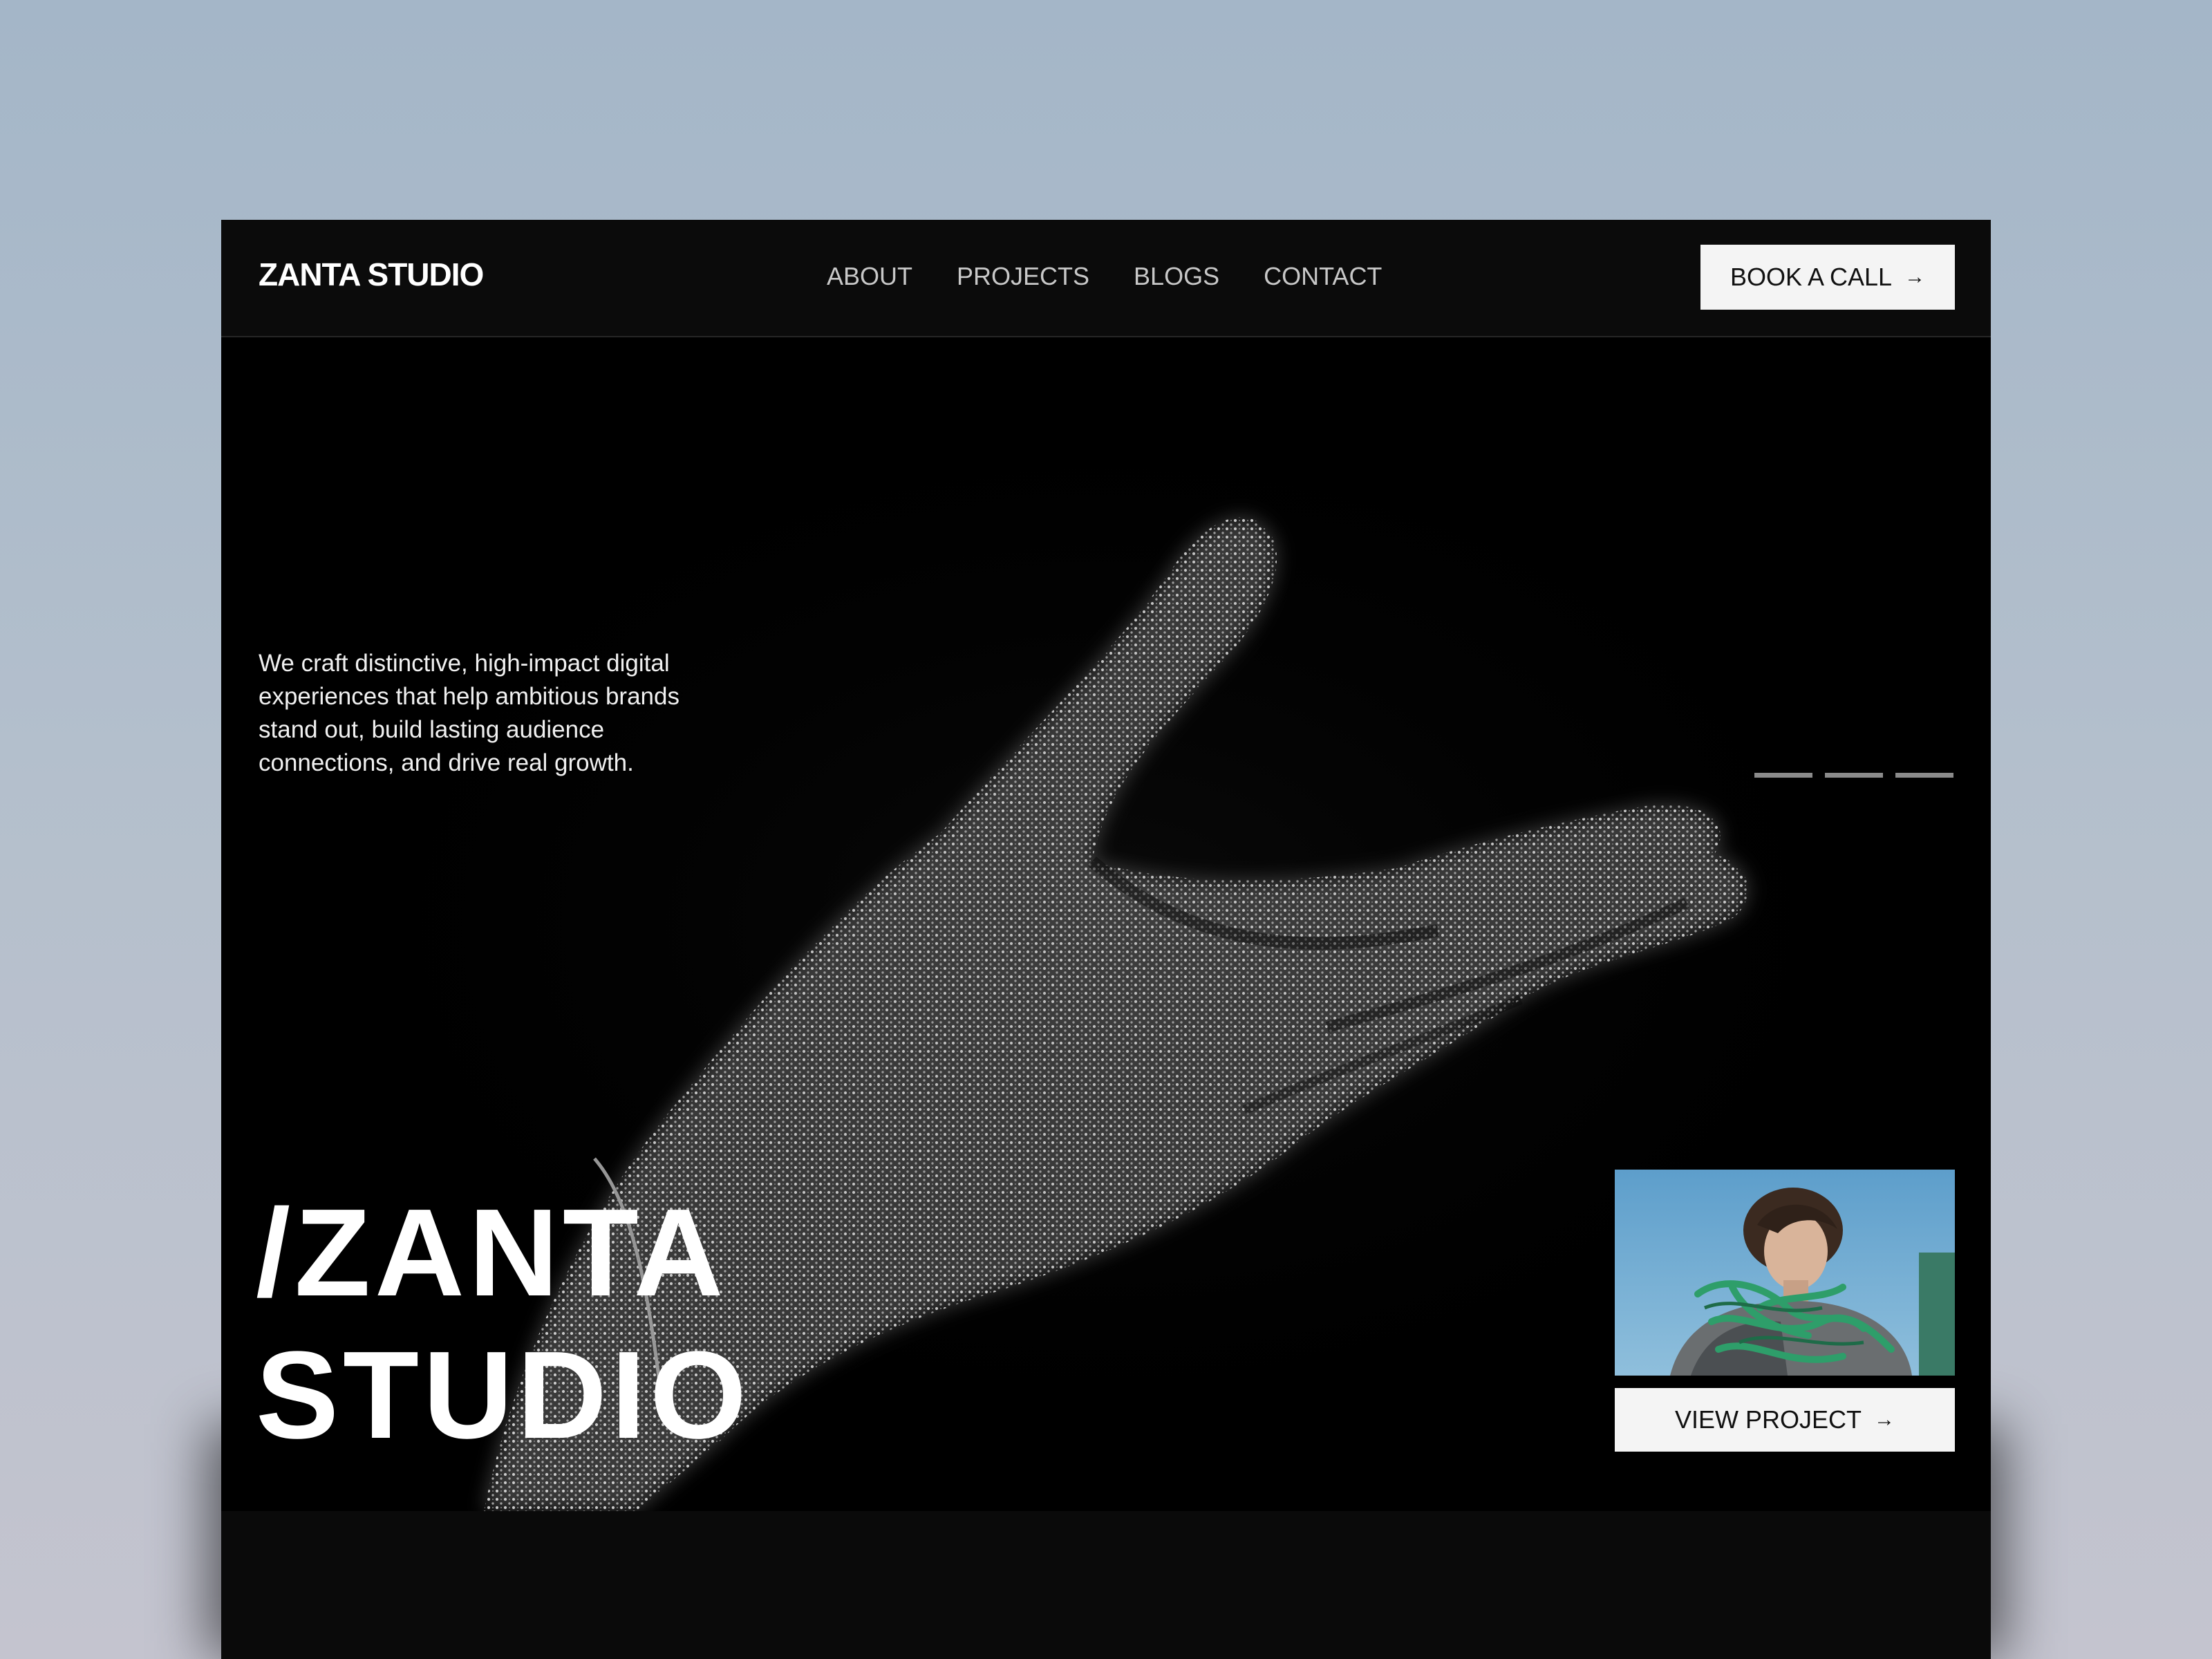 The width and height of the screenshot is (2212, 1659). Describe the element at coordinates (1768, 1419) in the screenshot. I see `view-project-label: VIEW PROJECT` at that location.